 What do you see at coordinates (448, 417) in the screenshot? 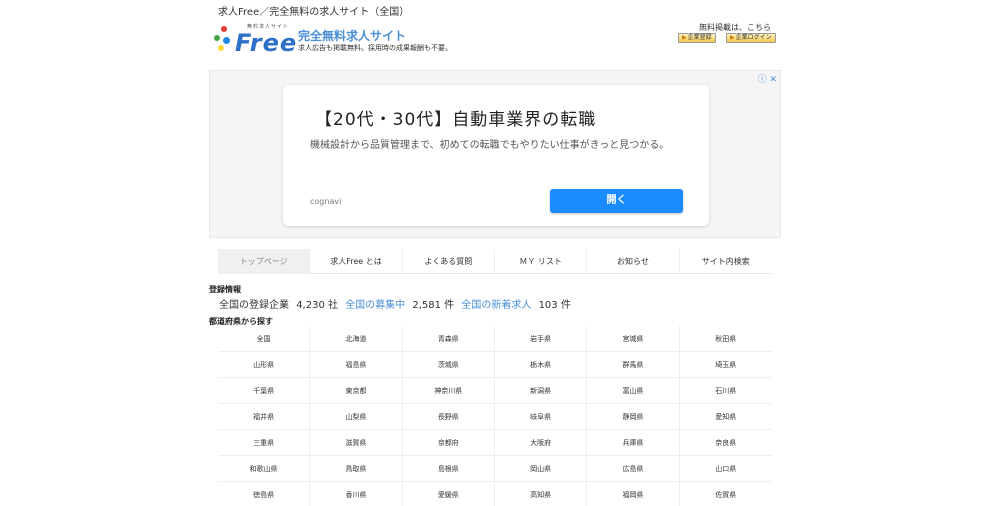
I see `prefecture-link: 長野県` at bounding box center [448, 417].